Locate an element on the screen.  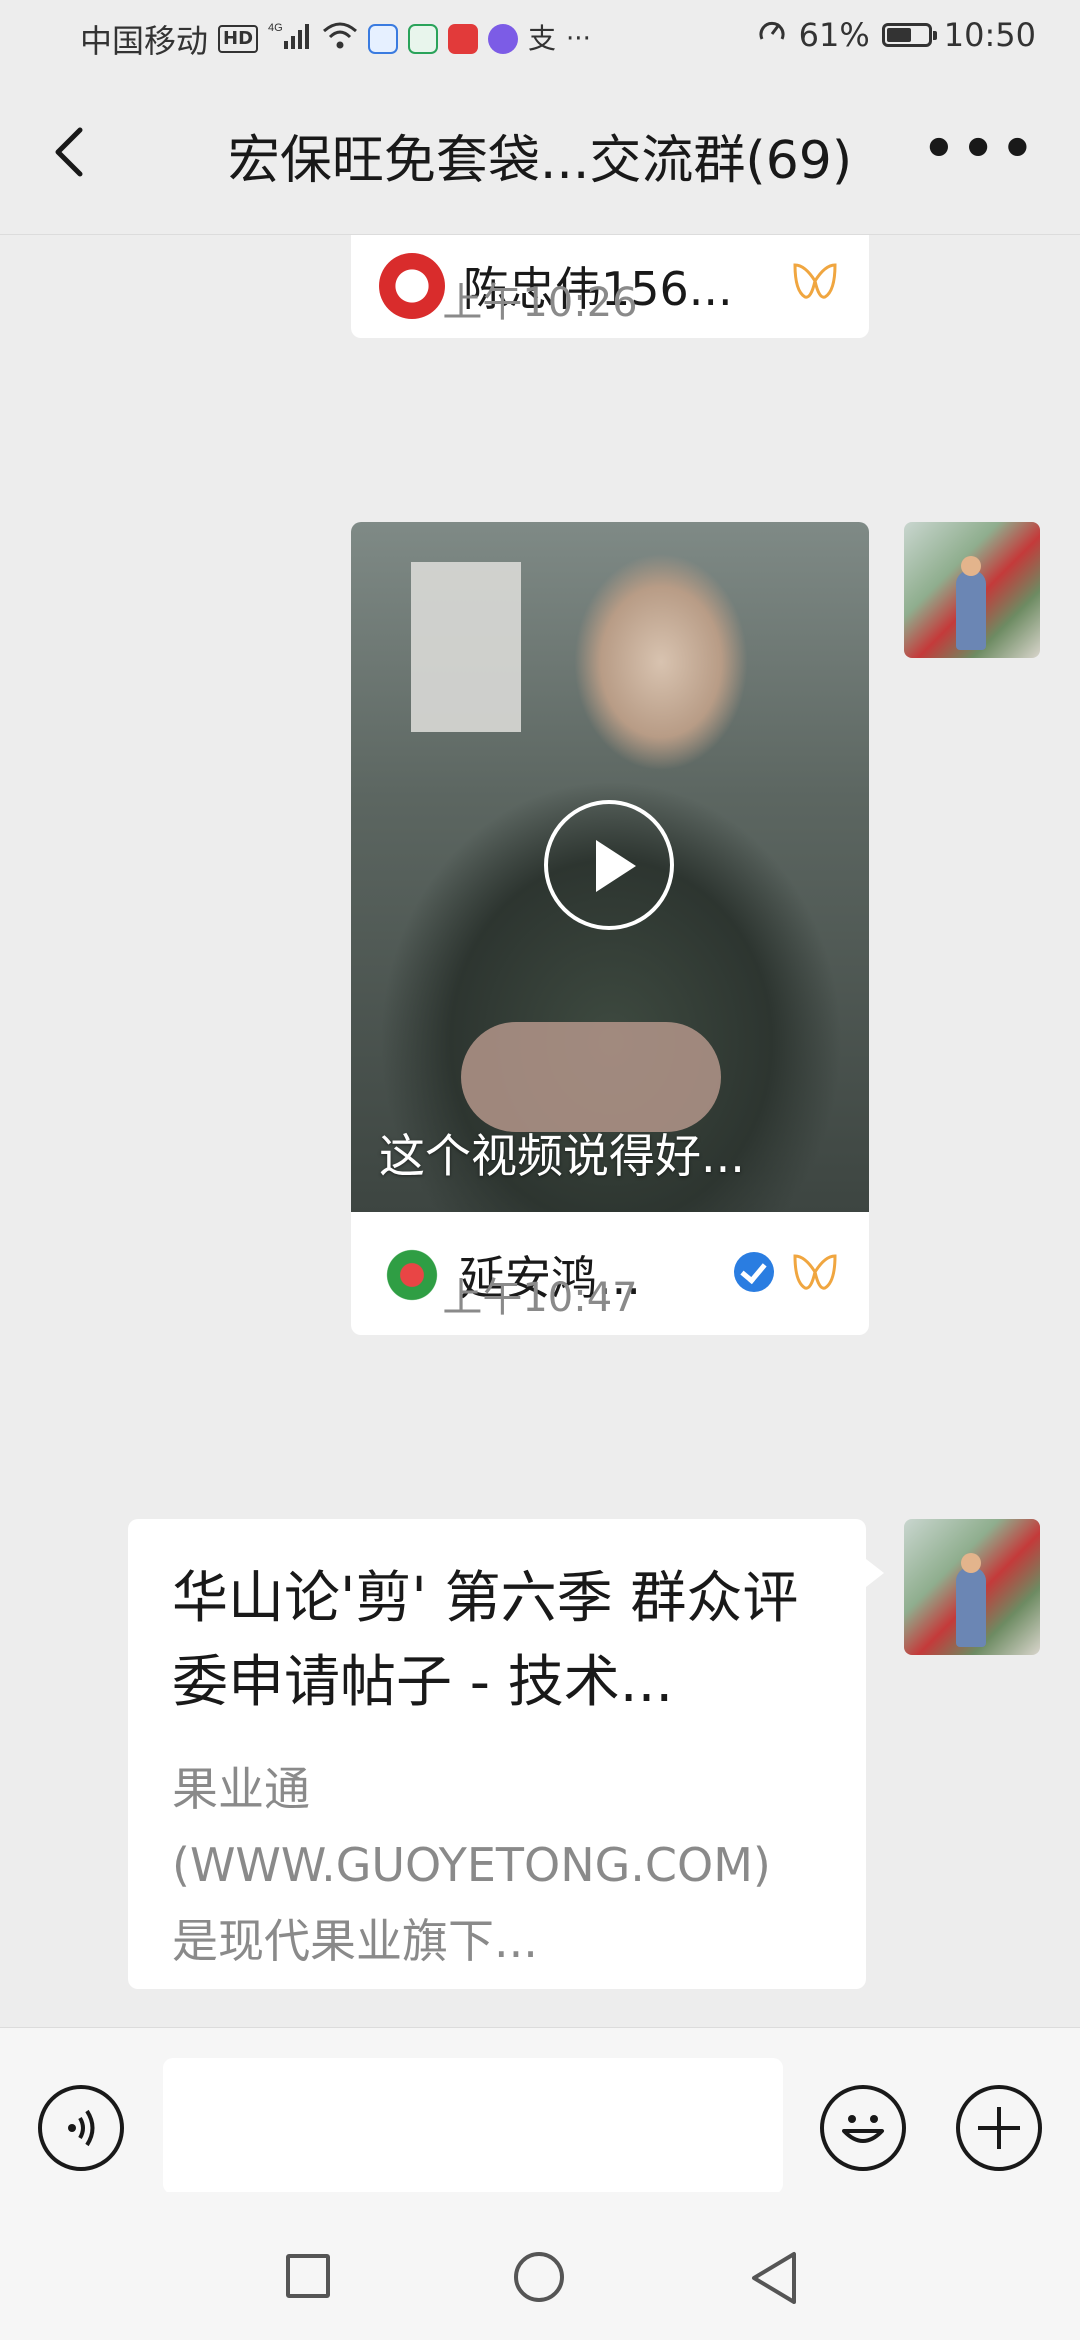
battery-icon is located at coordinates (909, 35).